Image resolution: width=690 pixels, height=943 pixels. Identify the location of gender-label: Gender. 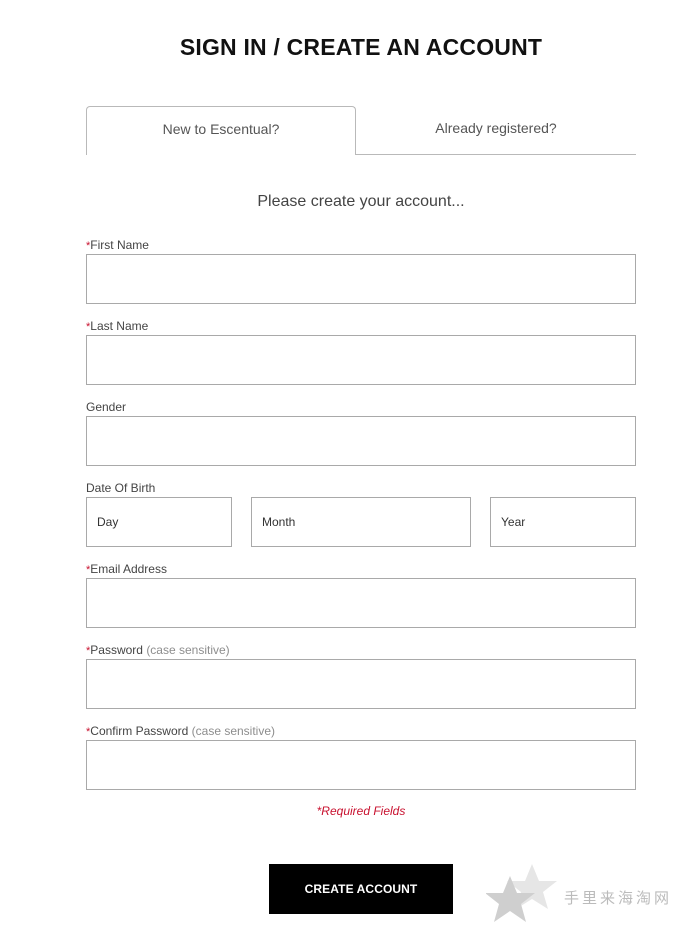
(106, 407).